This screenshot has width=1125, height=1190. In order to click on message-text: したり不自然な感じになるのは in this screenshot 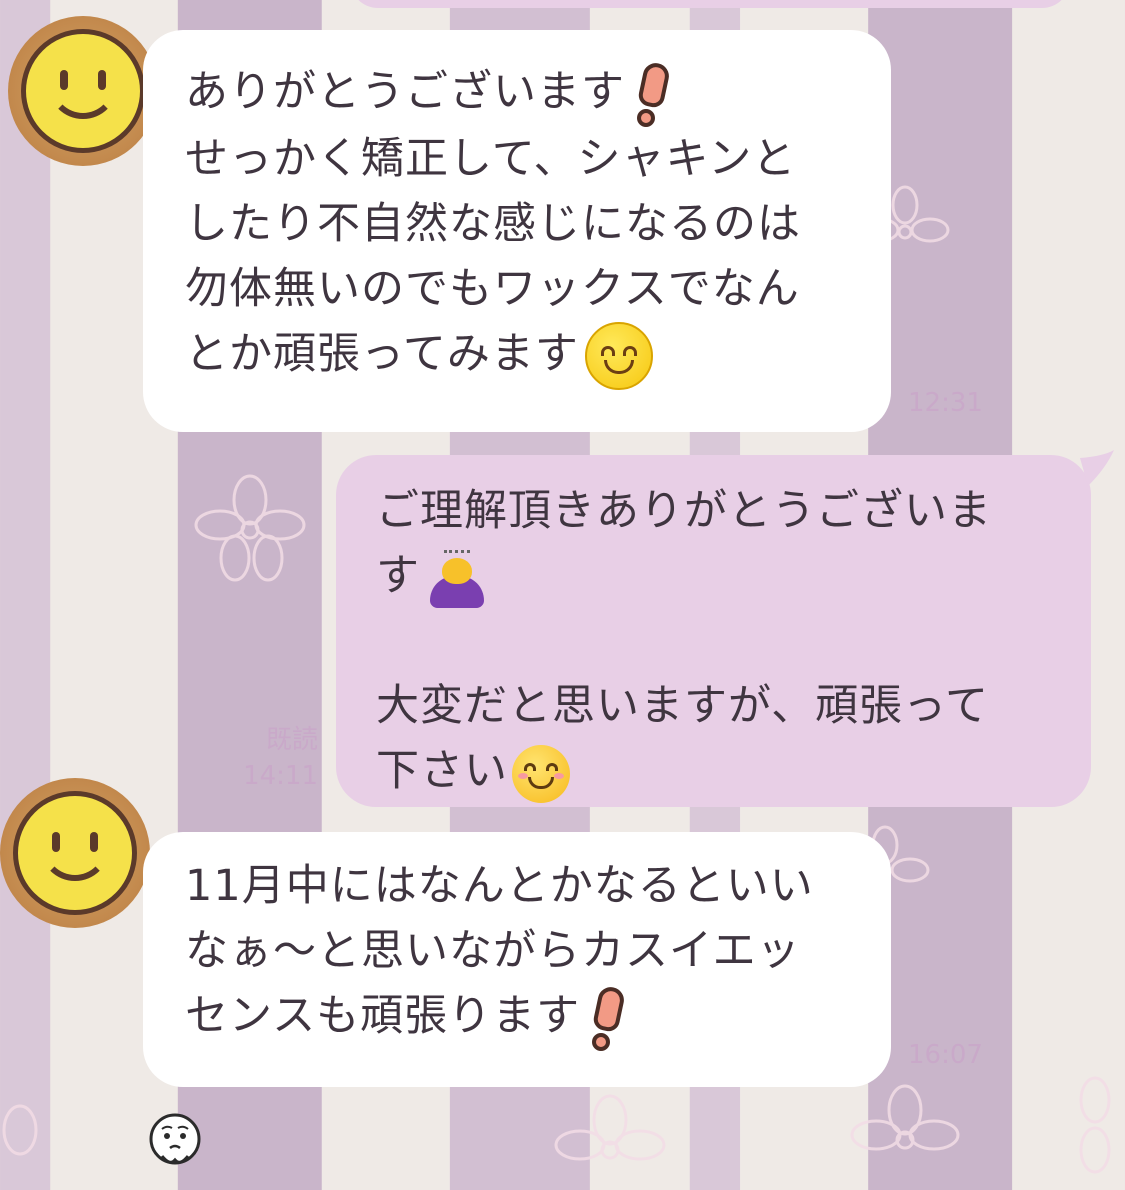, I will do `click(493, 223)`.